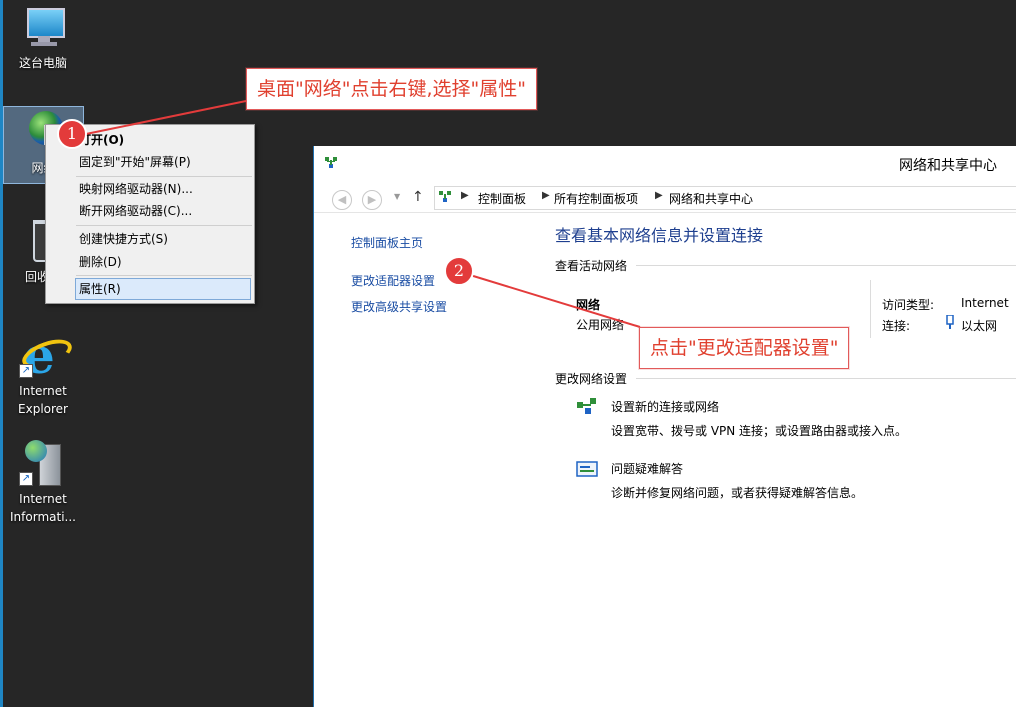  What do you see at coordinates (459, 271) in the screenshot?
I see `step-badge-2: 2` at bounding box center [459, 271].